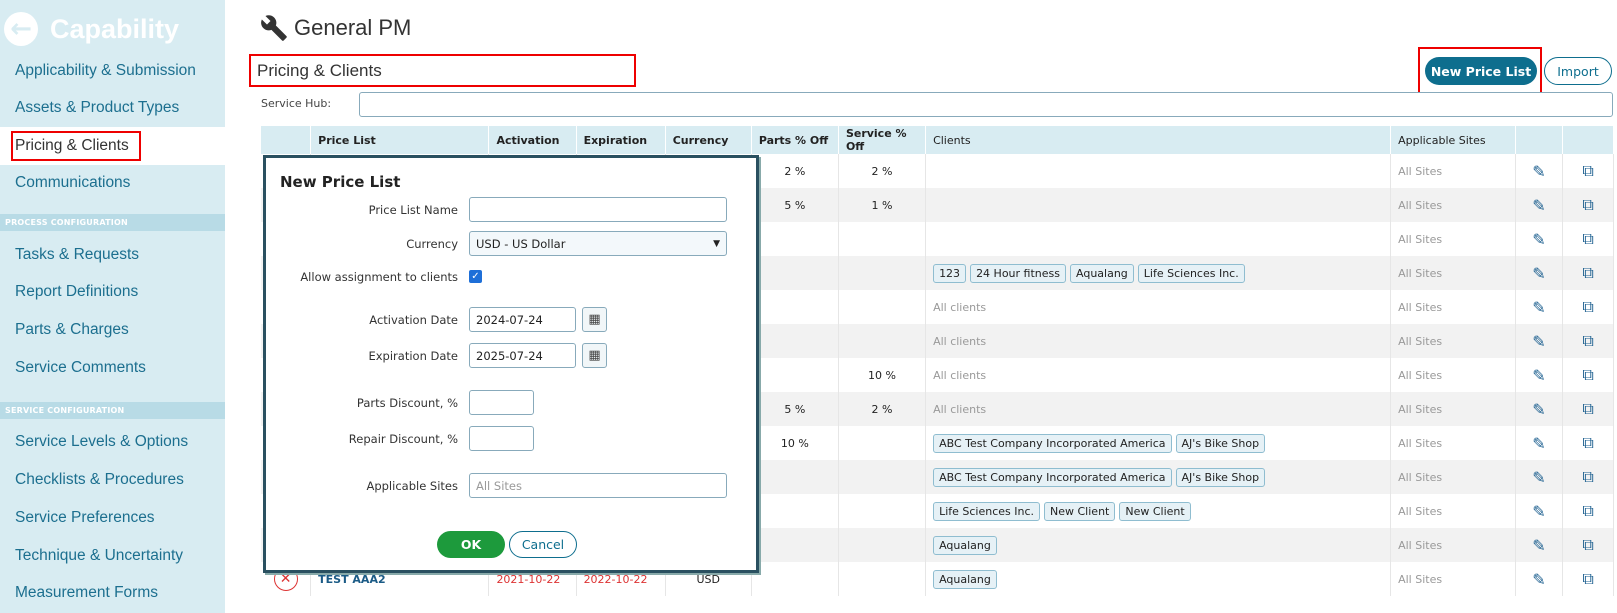 The image size is (1617, 613). What do you see at coordinates (413, 210) in the screenshot?
I see `price-list-name-label: Price List Name` at bounding box center [413, 210].